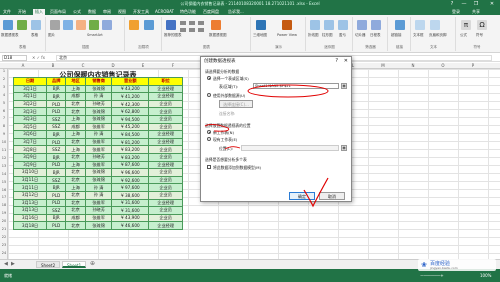 The width and height of the screenshot is (500, 282). What do you see at coordinates (130, 203) in the screenshot?
I see `table-cell: ¥ 31,600` at bounding box center [130, 203].